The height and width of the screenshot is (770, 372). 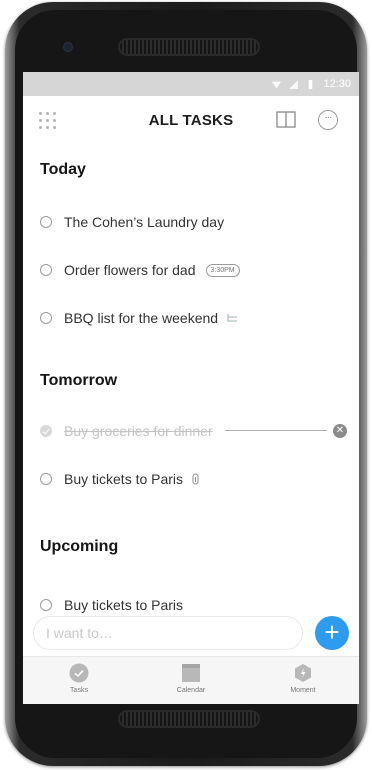 I want to click on tab-calendar: Calendar, so click(x=191, y=680).